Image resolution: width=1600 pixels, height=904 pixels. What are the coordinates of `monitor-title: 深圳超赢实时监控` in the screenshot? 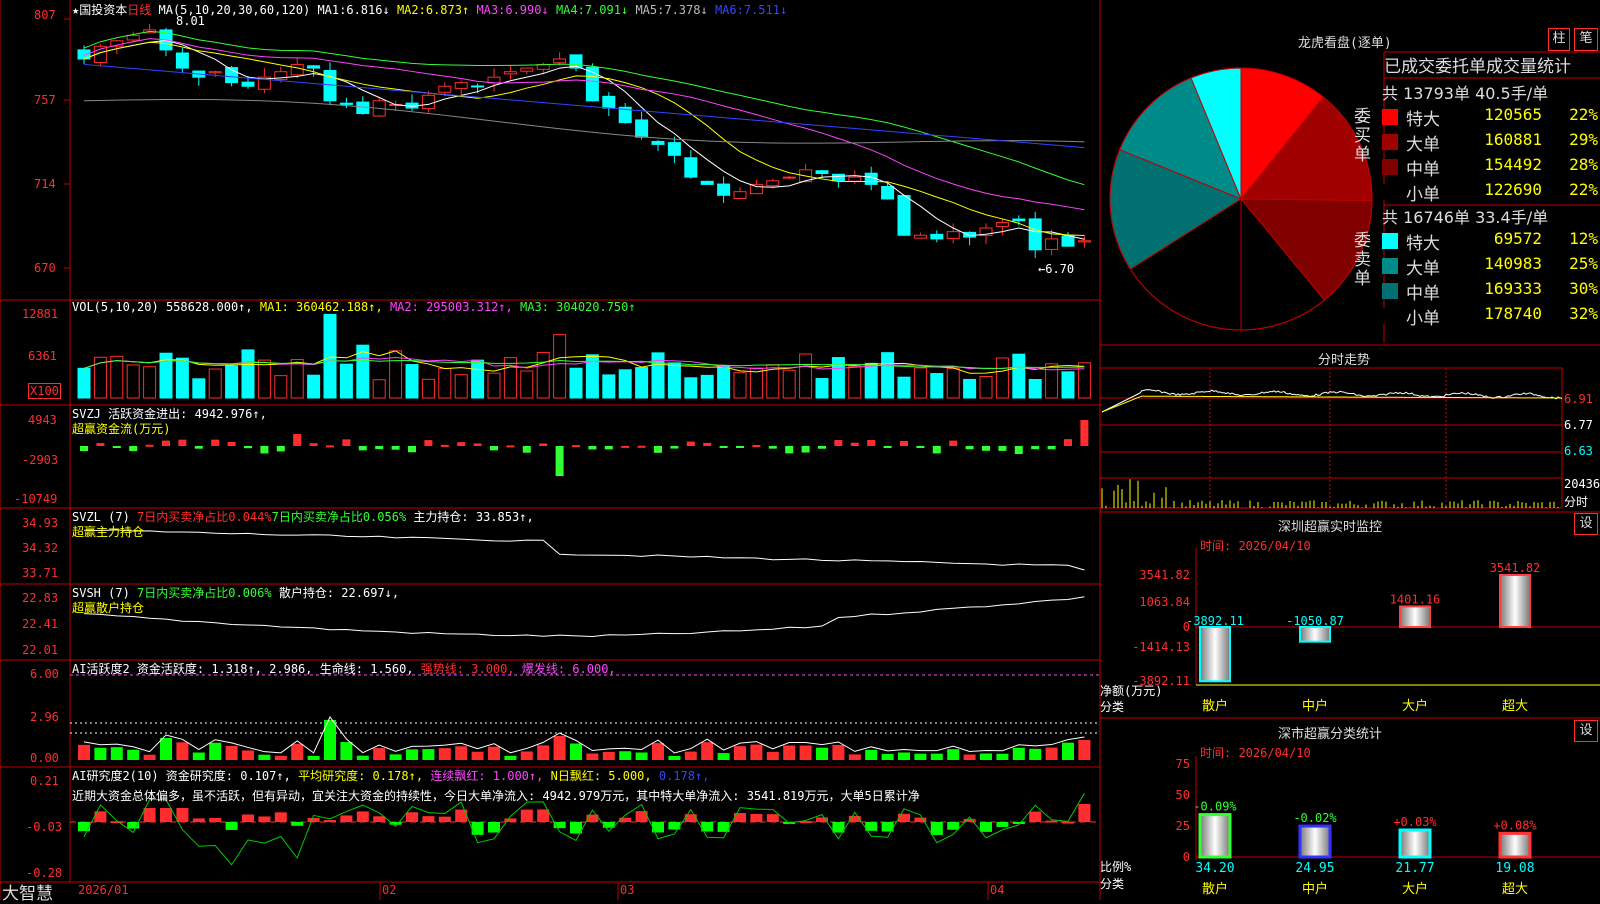 It's located at (1330, 527).